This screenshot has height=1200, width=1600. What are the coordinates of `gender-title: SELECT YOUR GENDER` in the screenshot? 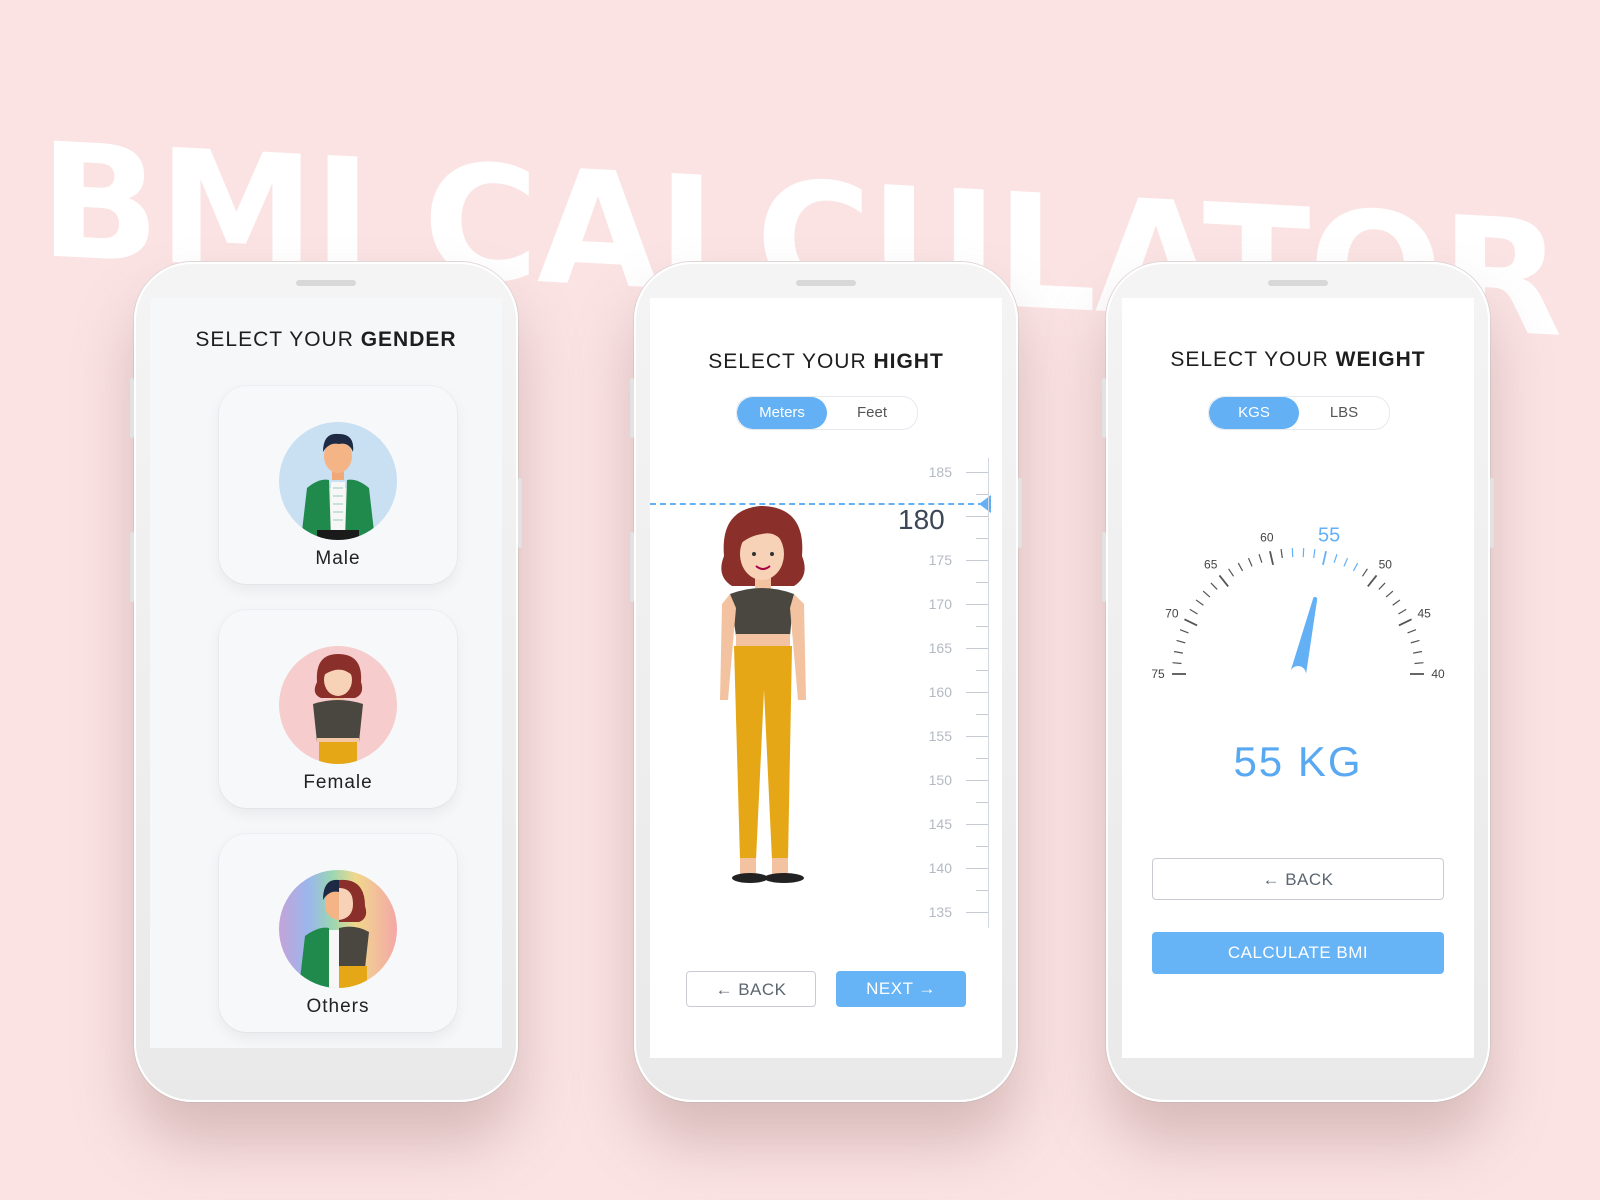 It's located at (326, 339).